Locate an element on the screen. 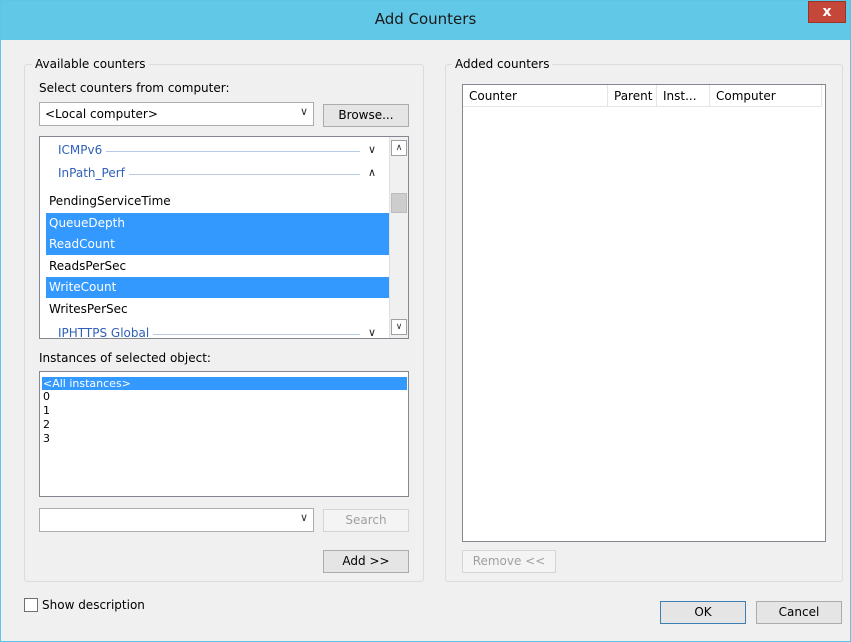 The width and height of the screenshot is (851, 642). instance-item: 2 is located at coordinates (224, 424).